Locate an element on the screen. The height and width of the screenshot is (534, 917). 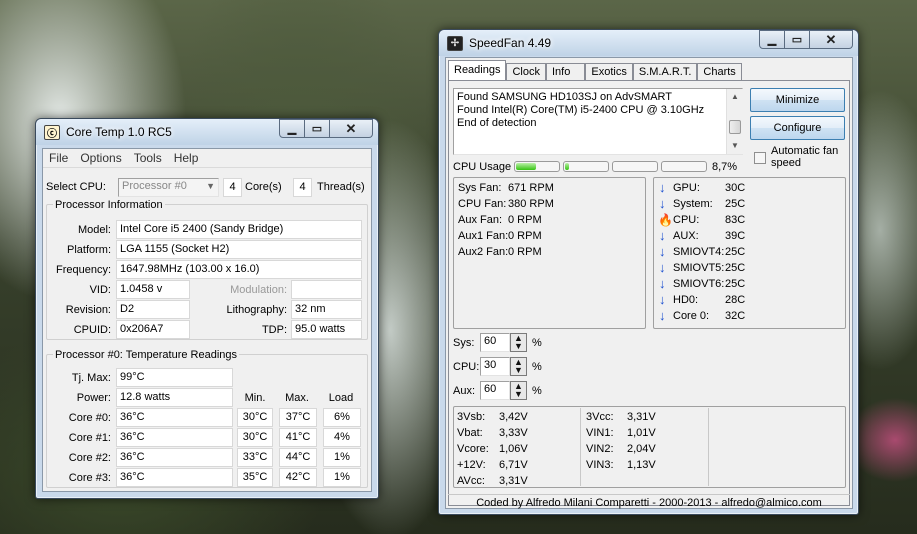
core-temp: 36°C is located at coordinates (174, 477).